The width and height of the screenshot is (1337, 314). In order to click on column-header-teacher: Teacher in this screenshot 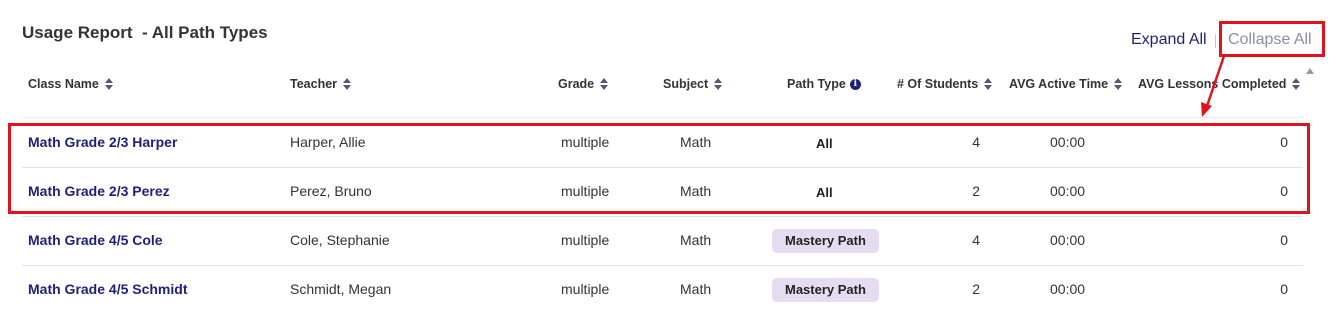, I will do `click(321, 84)`.